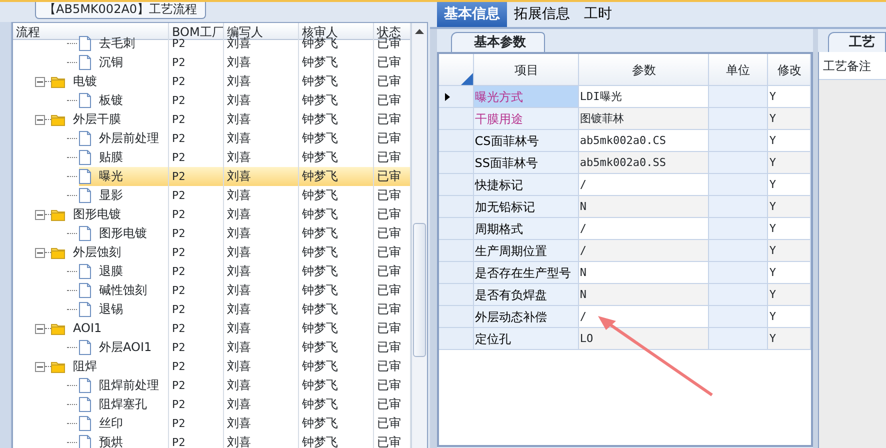 The width and height of the screenshot is (886, 448). What do you see at coordinates (643, 206) in the screenshot?
I see `table-cell: N` at bounding box center [643, 206].